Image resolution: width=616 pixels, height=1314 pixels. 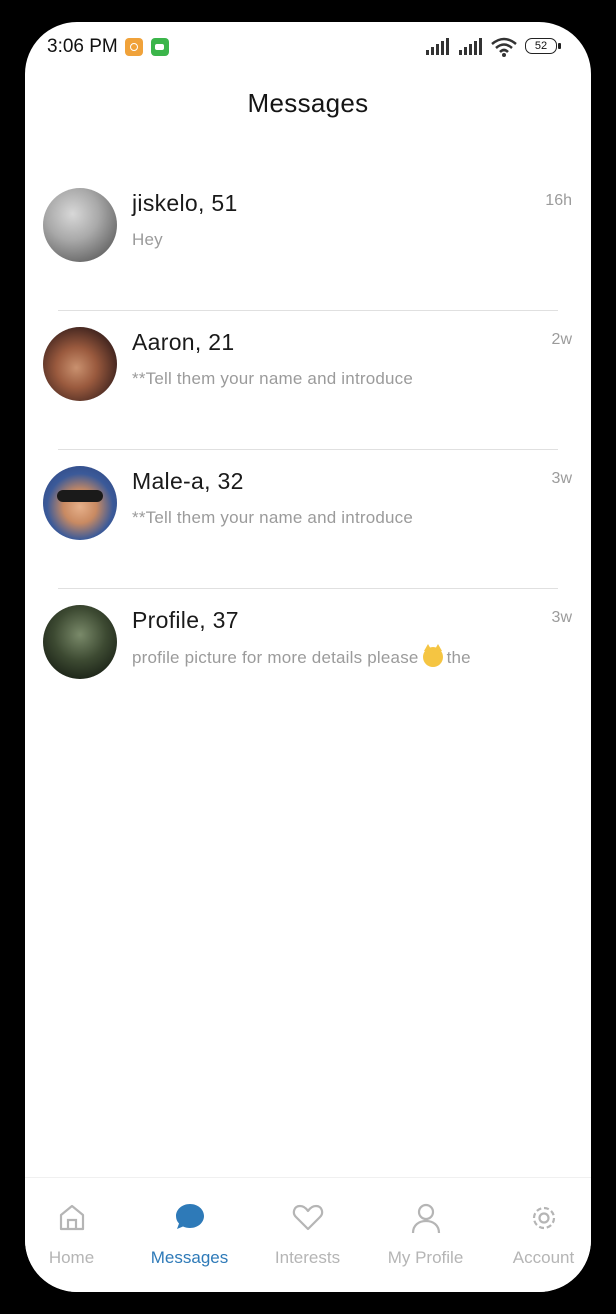 I want to click on tab-messages-label: Messages, so click(x=189, y=1257).